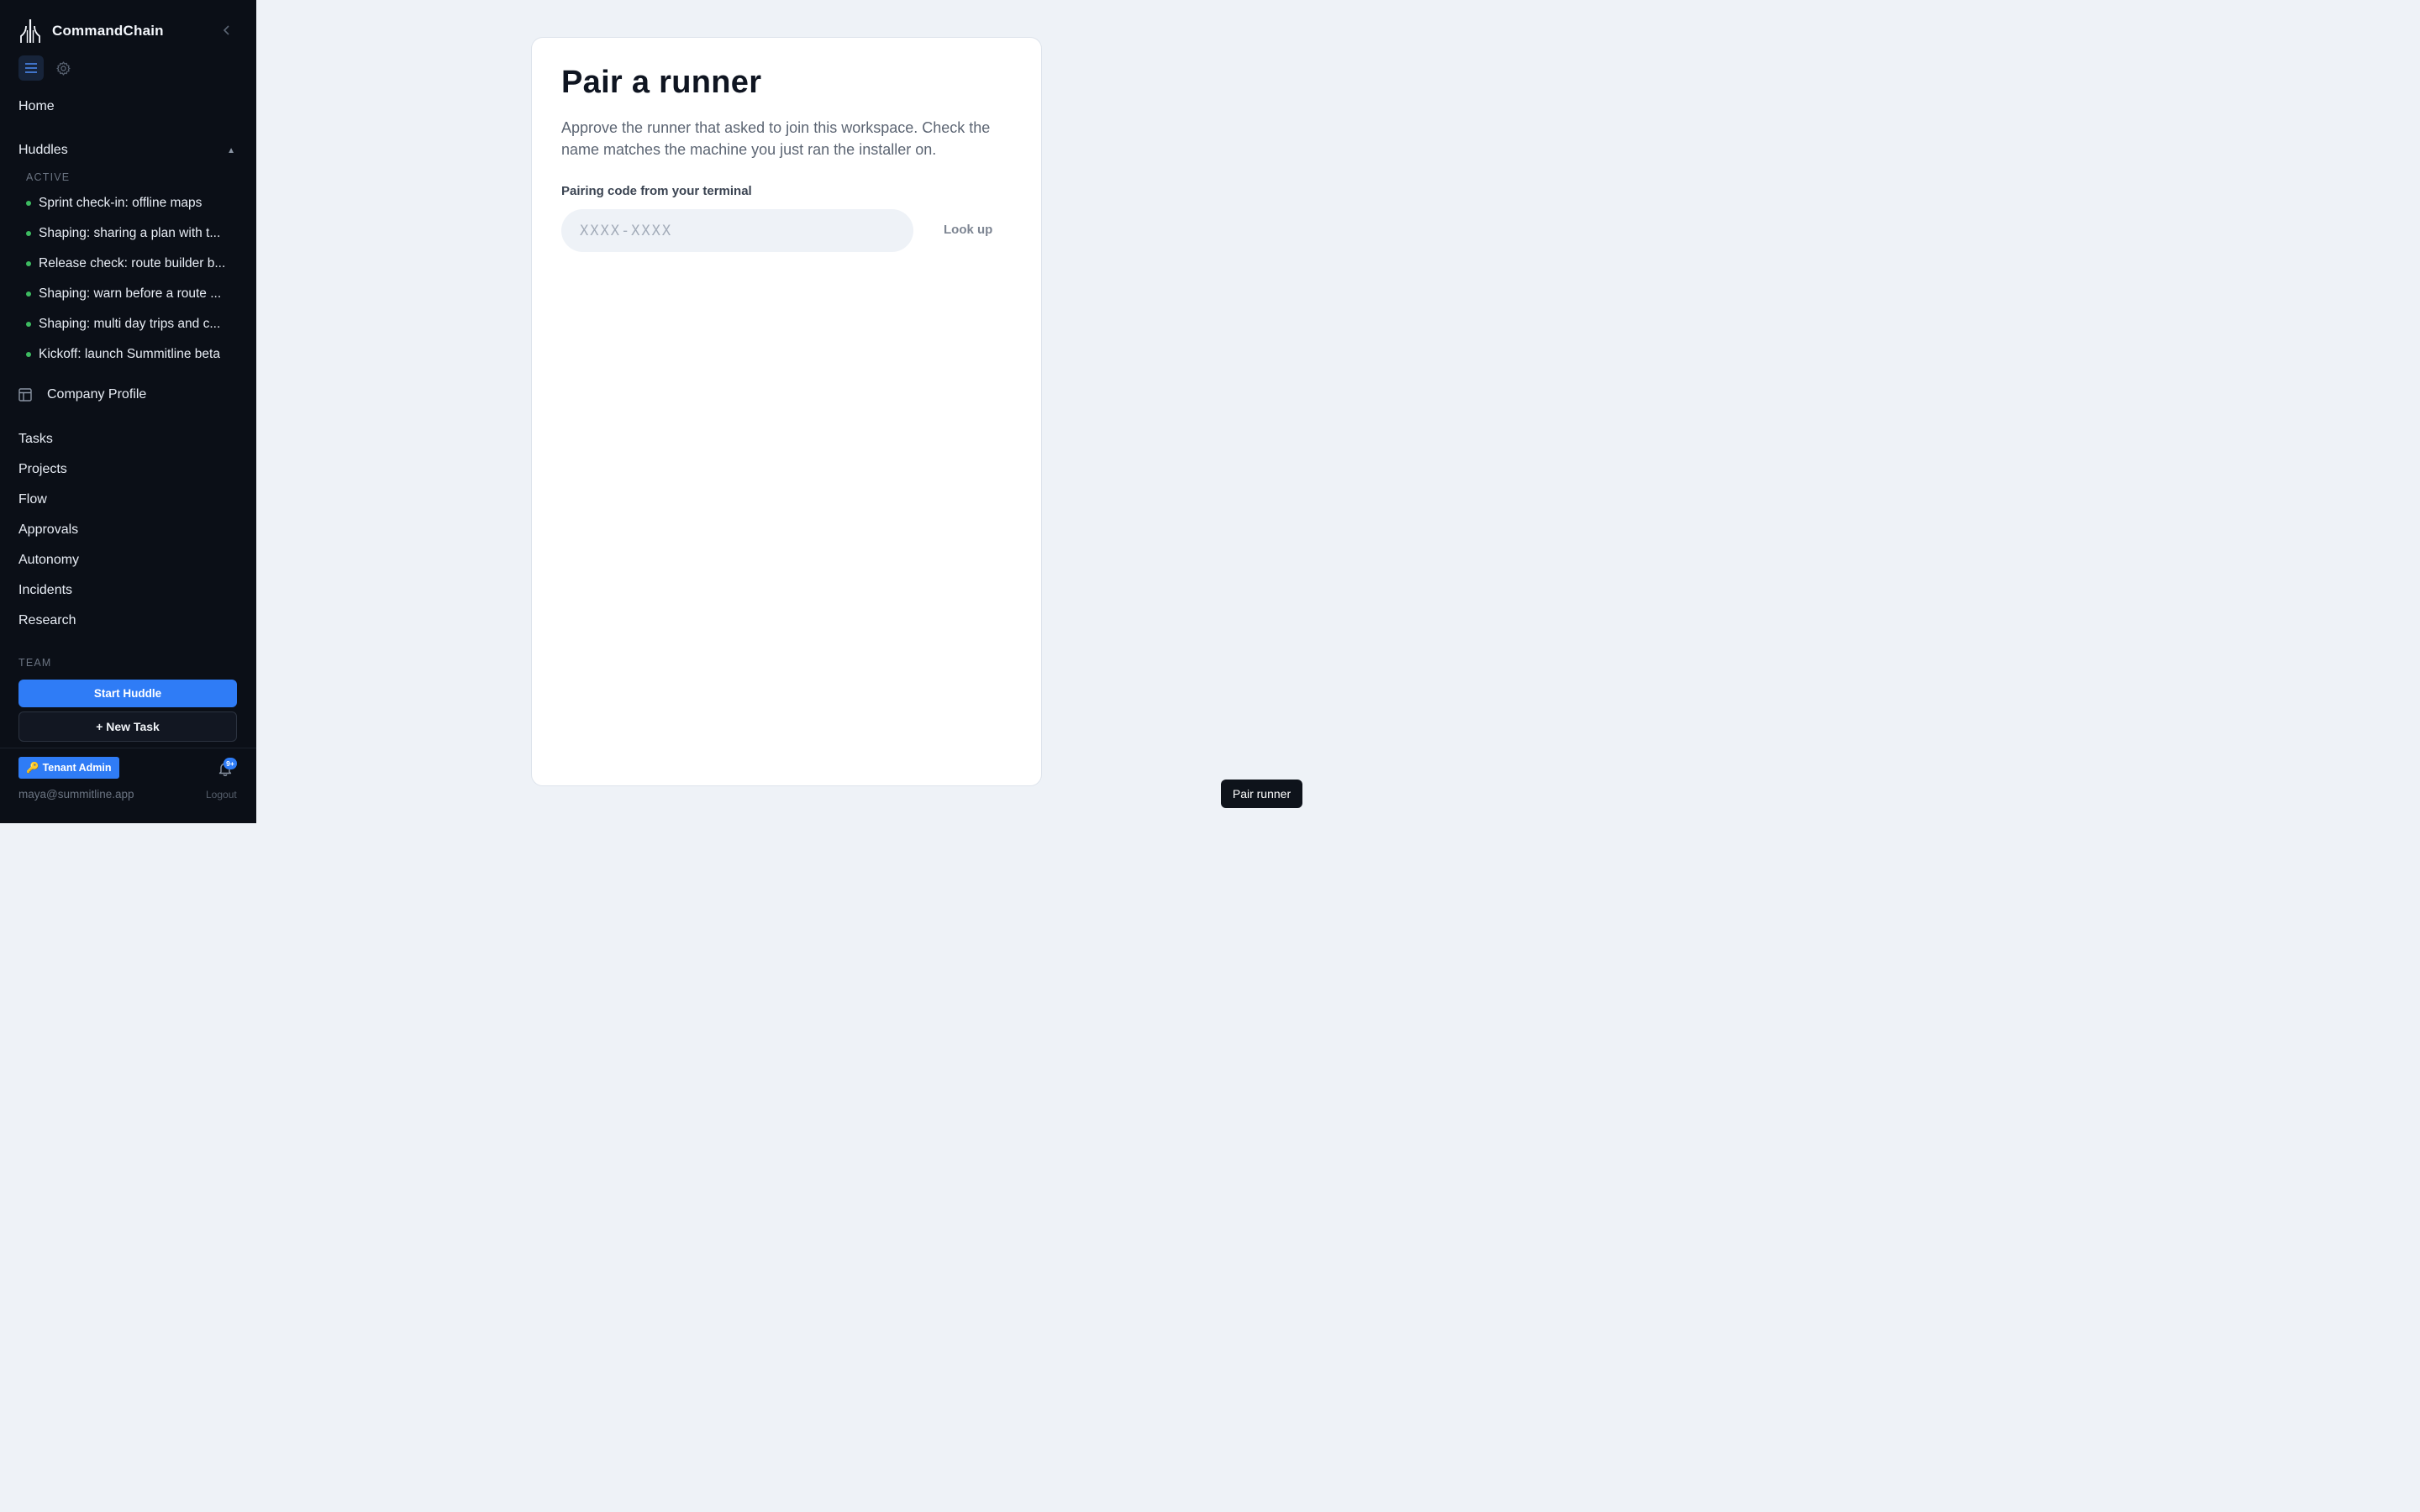  I want to click on commandchain-logo-icon, so click(30, 31).